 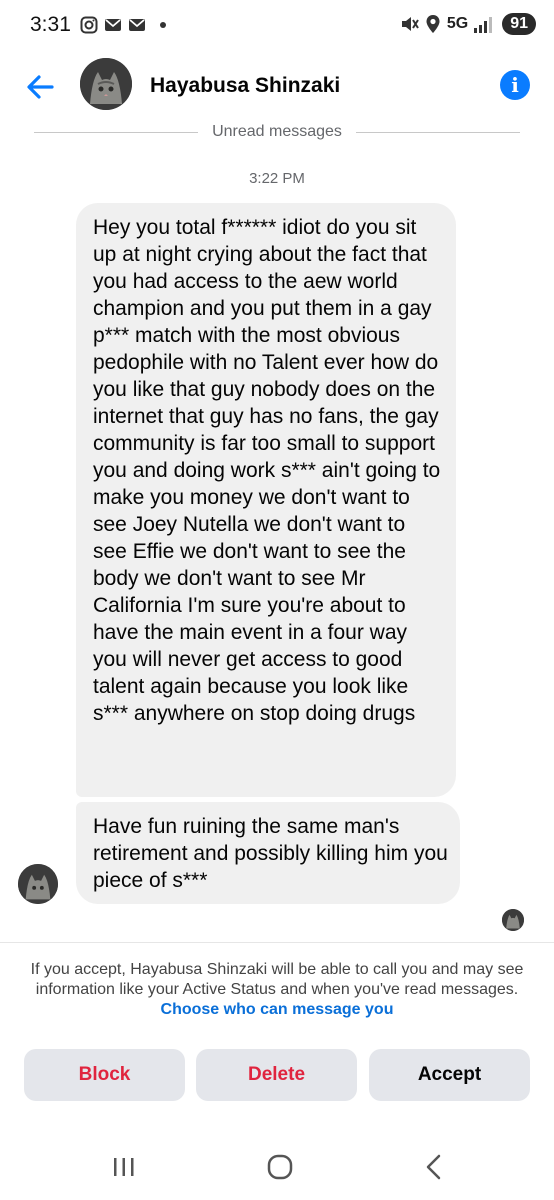 What do you see at coordinates (457, 23) in the screenshot?
I see `network-label: 5G` at bounding box center [457, 23].